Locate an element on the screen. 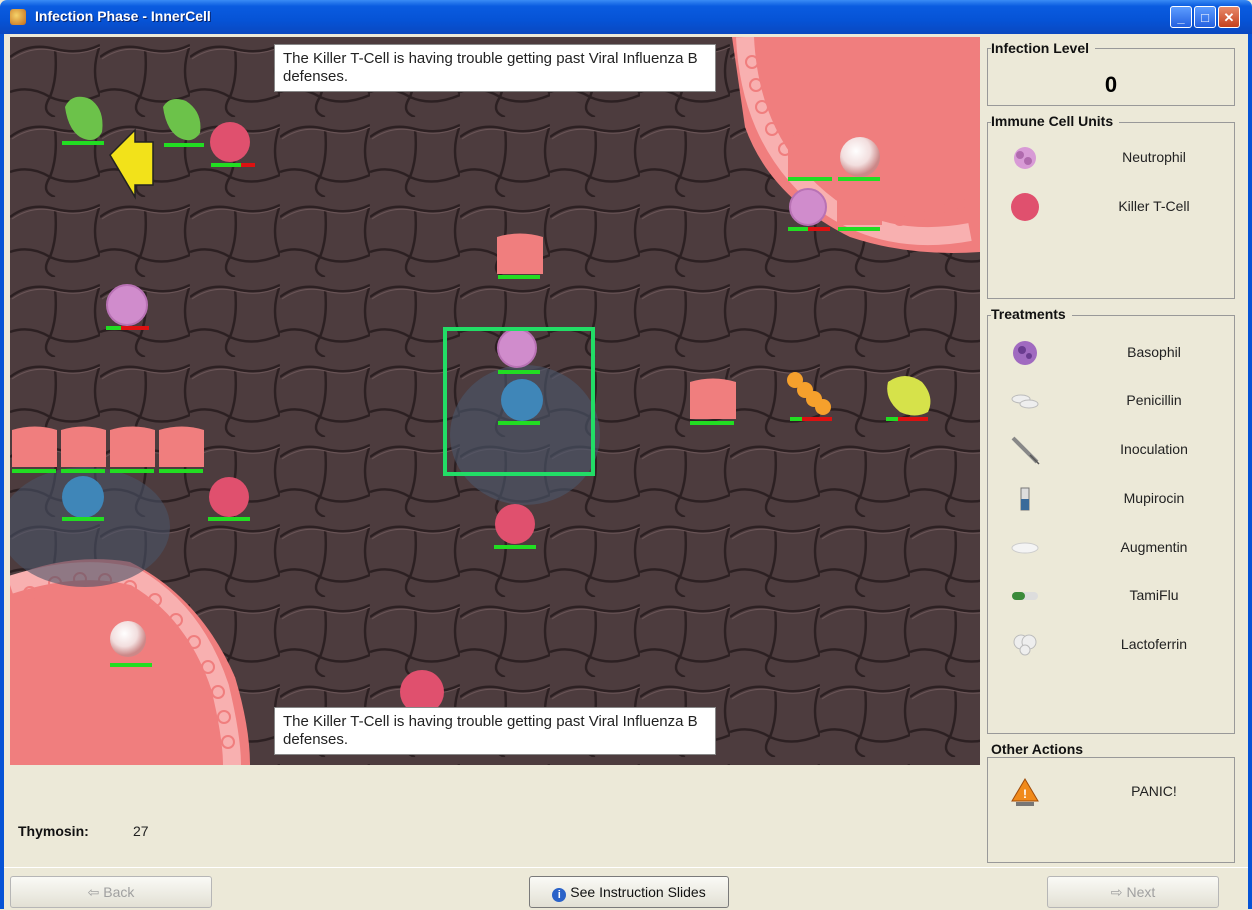 The width and height of the screenshot is (1252, 910). instruction-slides-button: i See Instruction Slides is located at coordinates (629, 892).